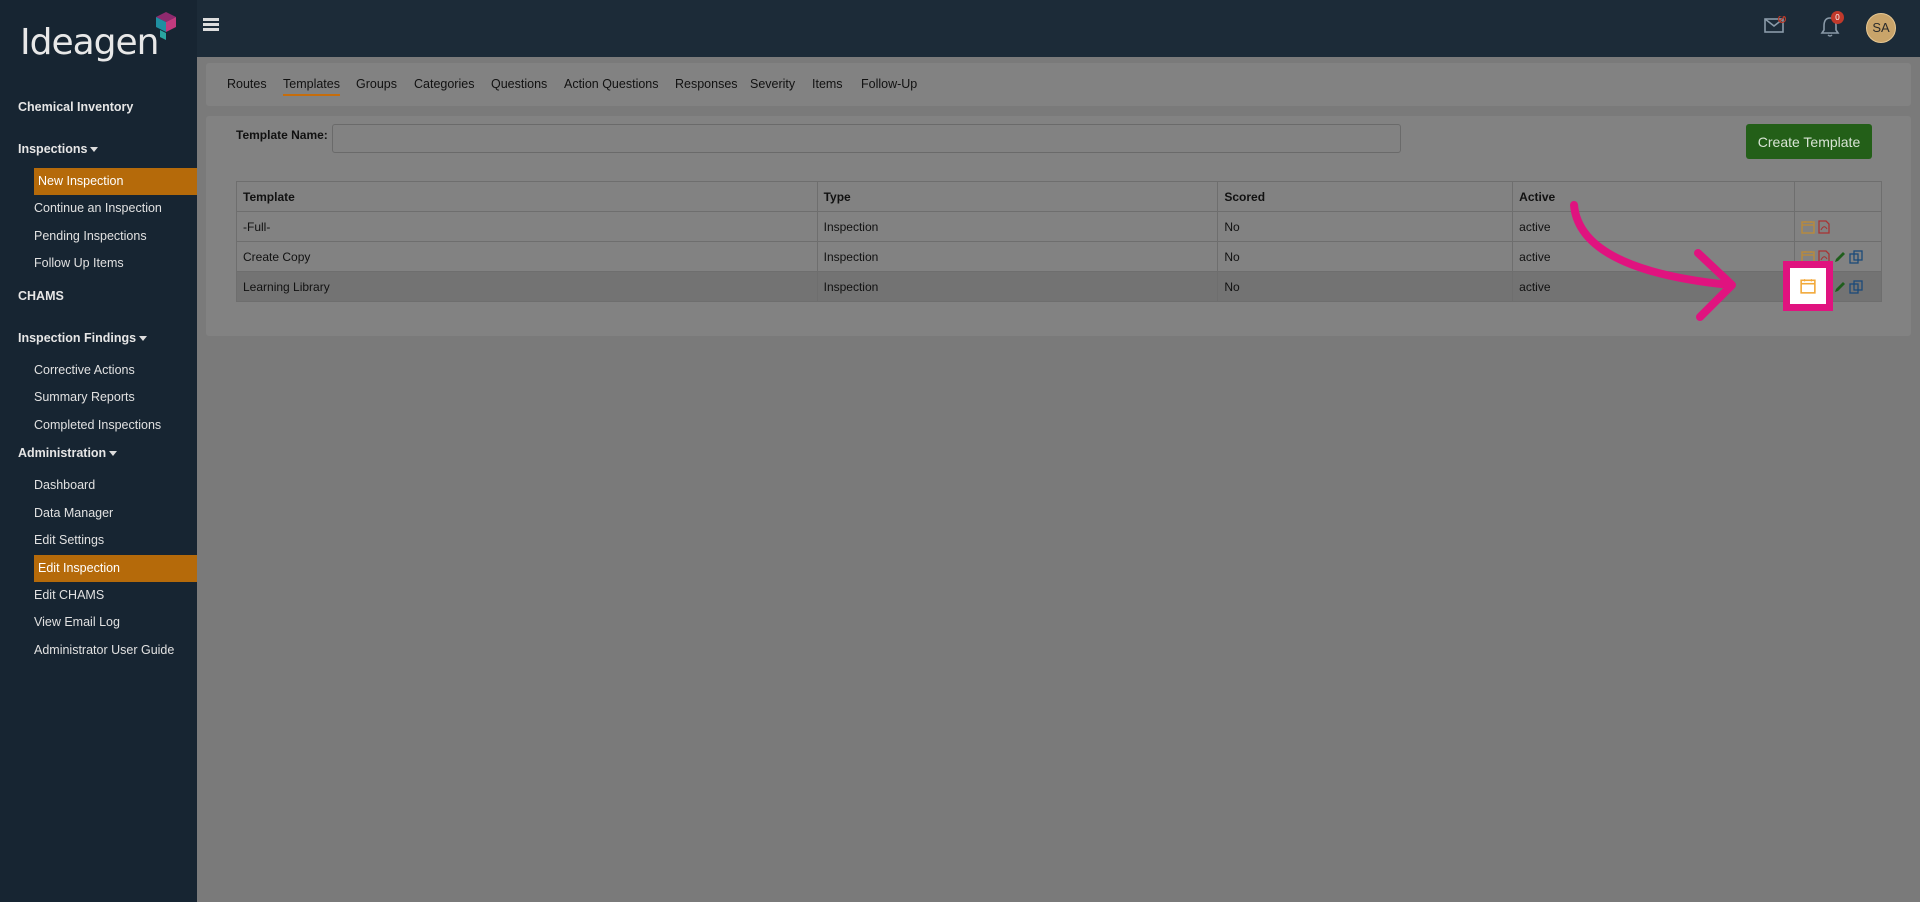 The width and height of the screenshot is (1920, 902). I want to click on sidebar-item-corrective-actions: Corrective Actions, so click(98, 371).